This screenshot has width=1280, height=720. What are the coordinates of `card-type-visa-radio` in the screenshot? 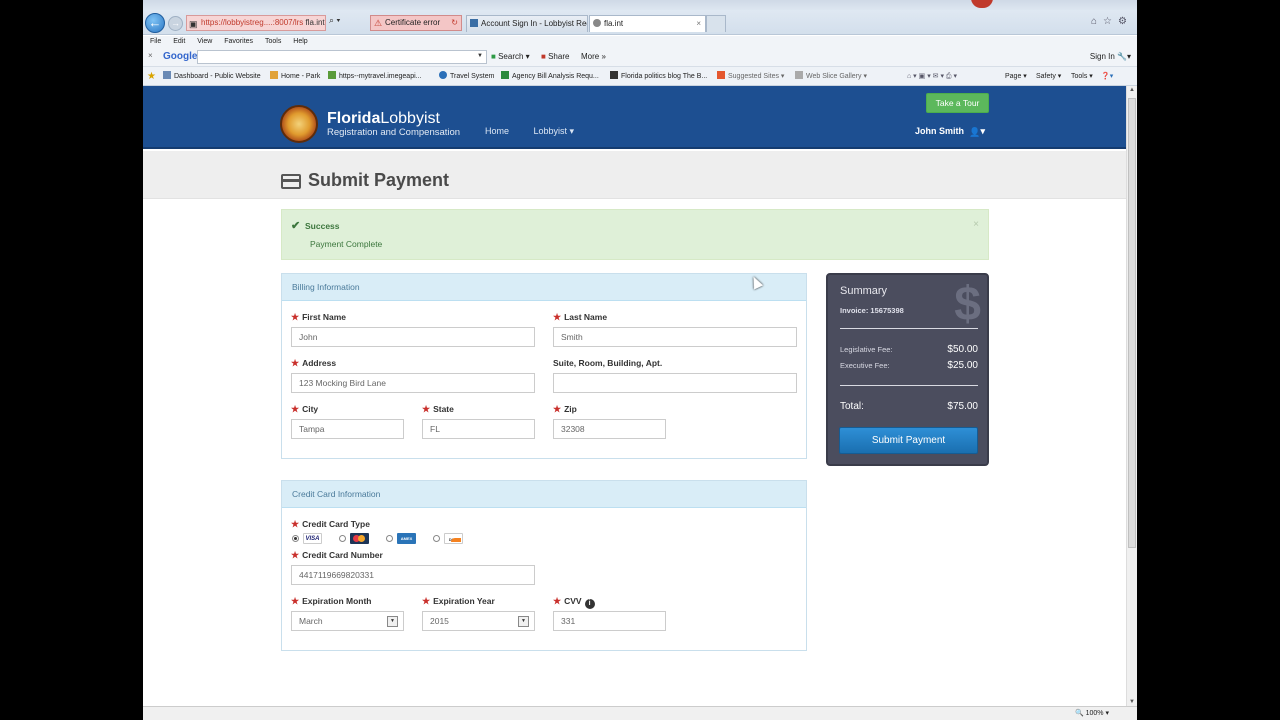 It's located at (295, 538).